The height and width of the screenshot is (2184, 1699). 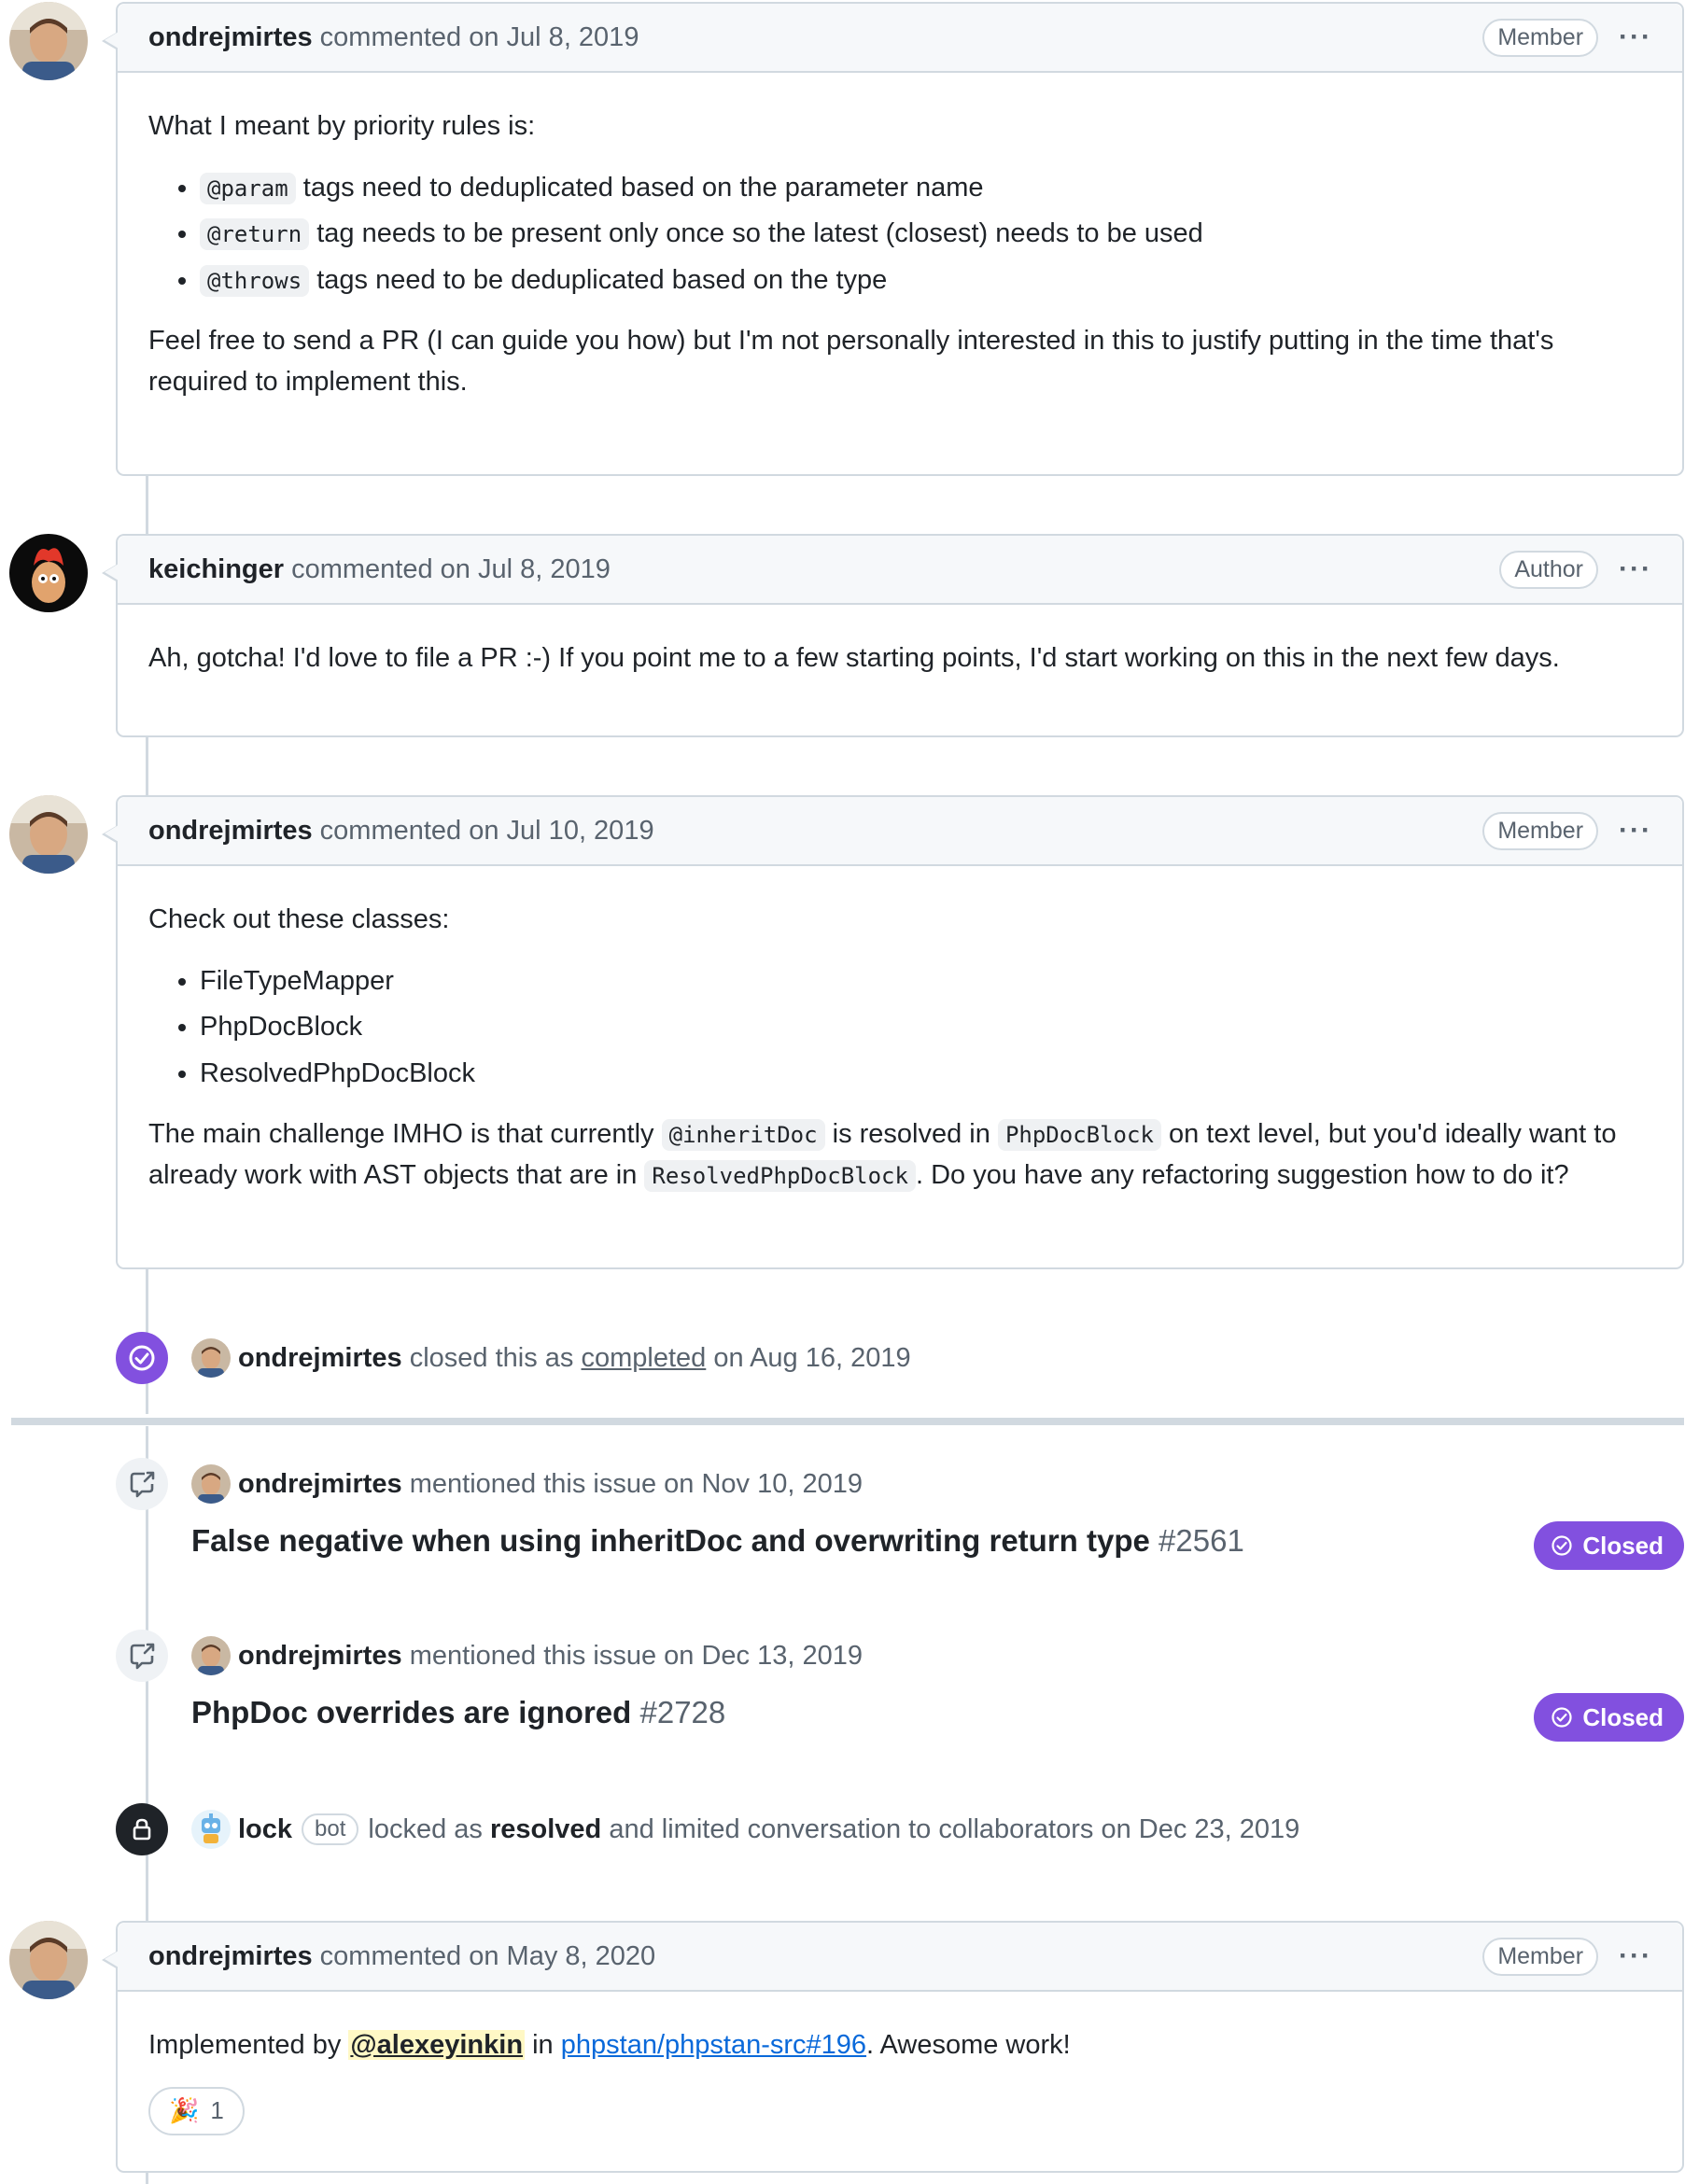 I want to click on comment-text: What I meant by priority rules is:, so click(x=342, y=126).